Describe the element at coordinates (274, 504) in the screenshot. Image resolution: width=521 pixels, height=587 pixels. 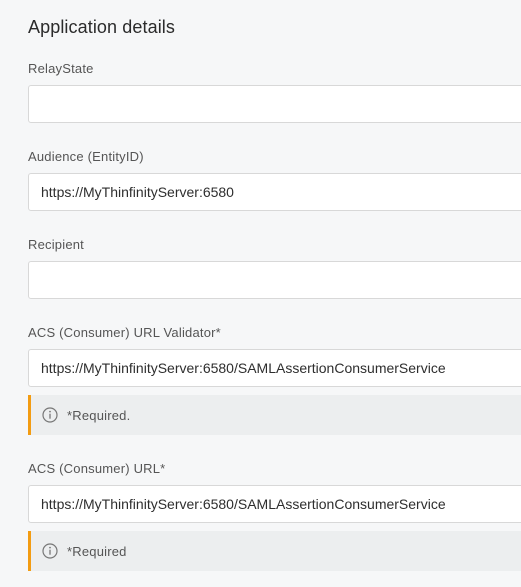
I see `acs-url-input` at that location.